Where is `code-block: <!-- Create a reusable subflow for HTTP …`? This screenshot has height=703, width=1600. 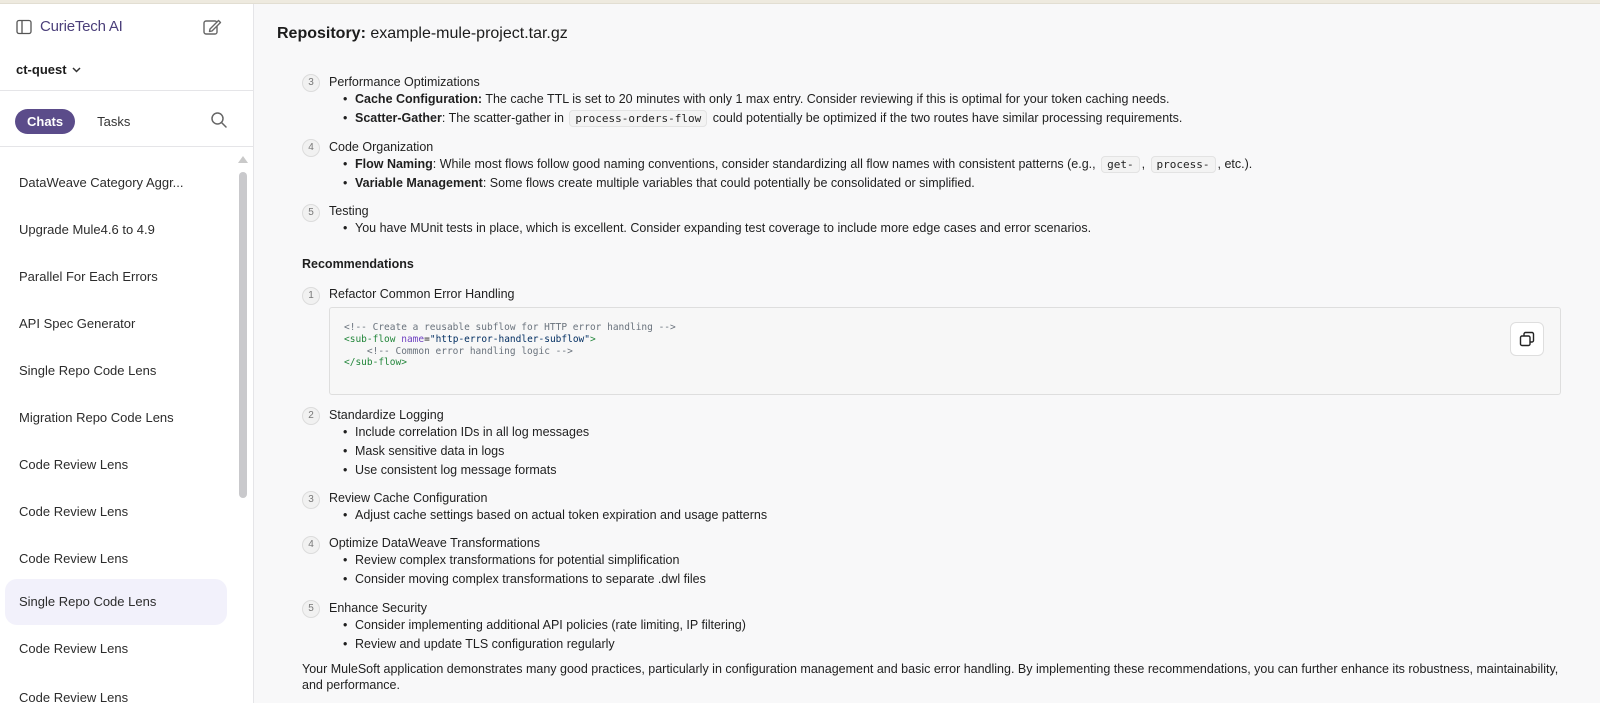
code-block: <!-- Create a reusable subflow for HTTP … is located at coordinates (945, 351).